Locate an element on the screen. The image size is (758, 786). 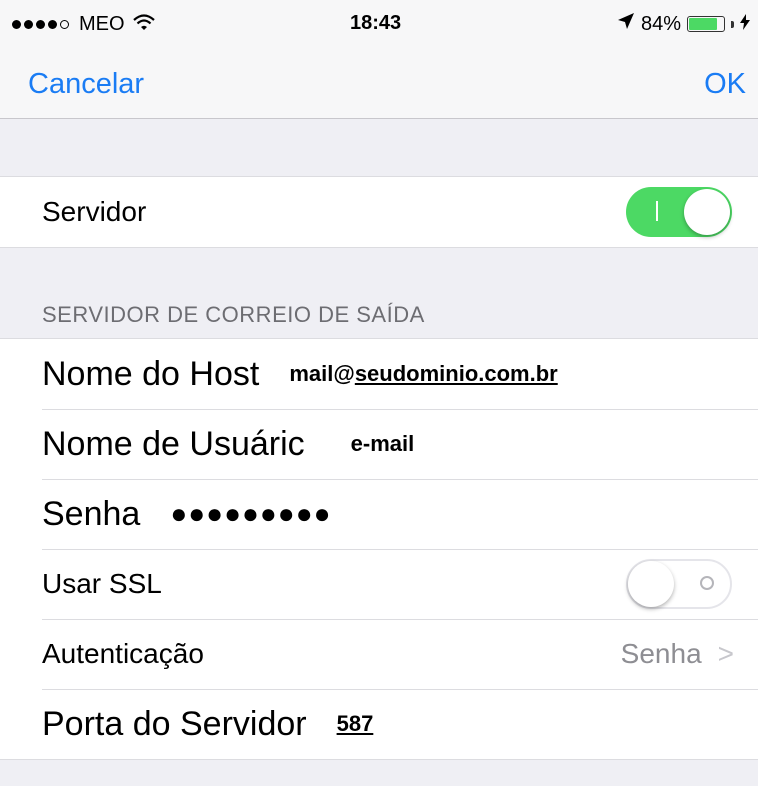
password-label: Senha is located at coordinates (91, 513).